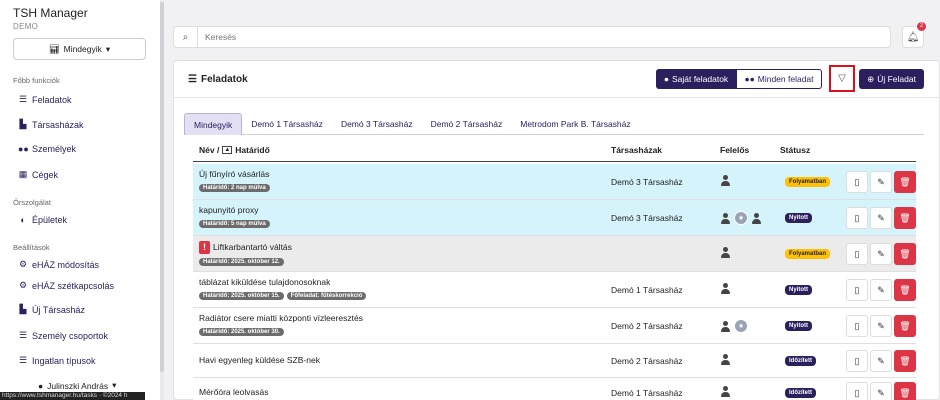  Describe the element at coordinates (233, 392) in the screenshot. I see `task-name: Mérőóra leolvasás` at that location.